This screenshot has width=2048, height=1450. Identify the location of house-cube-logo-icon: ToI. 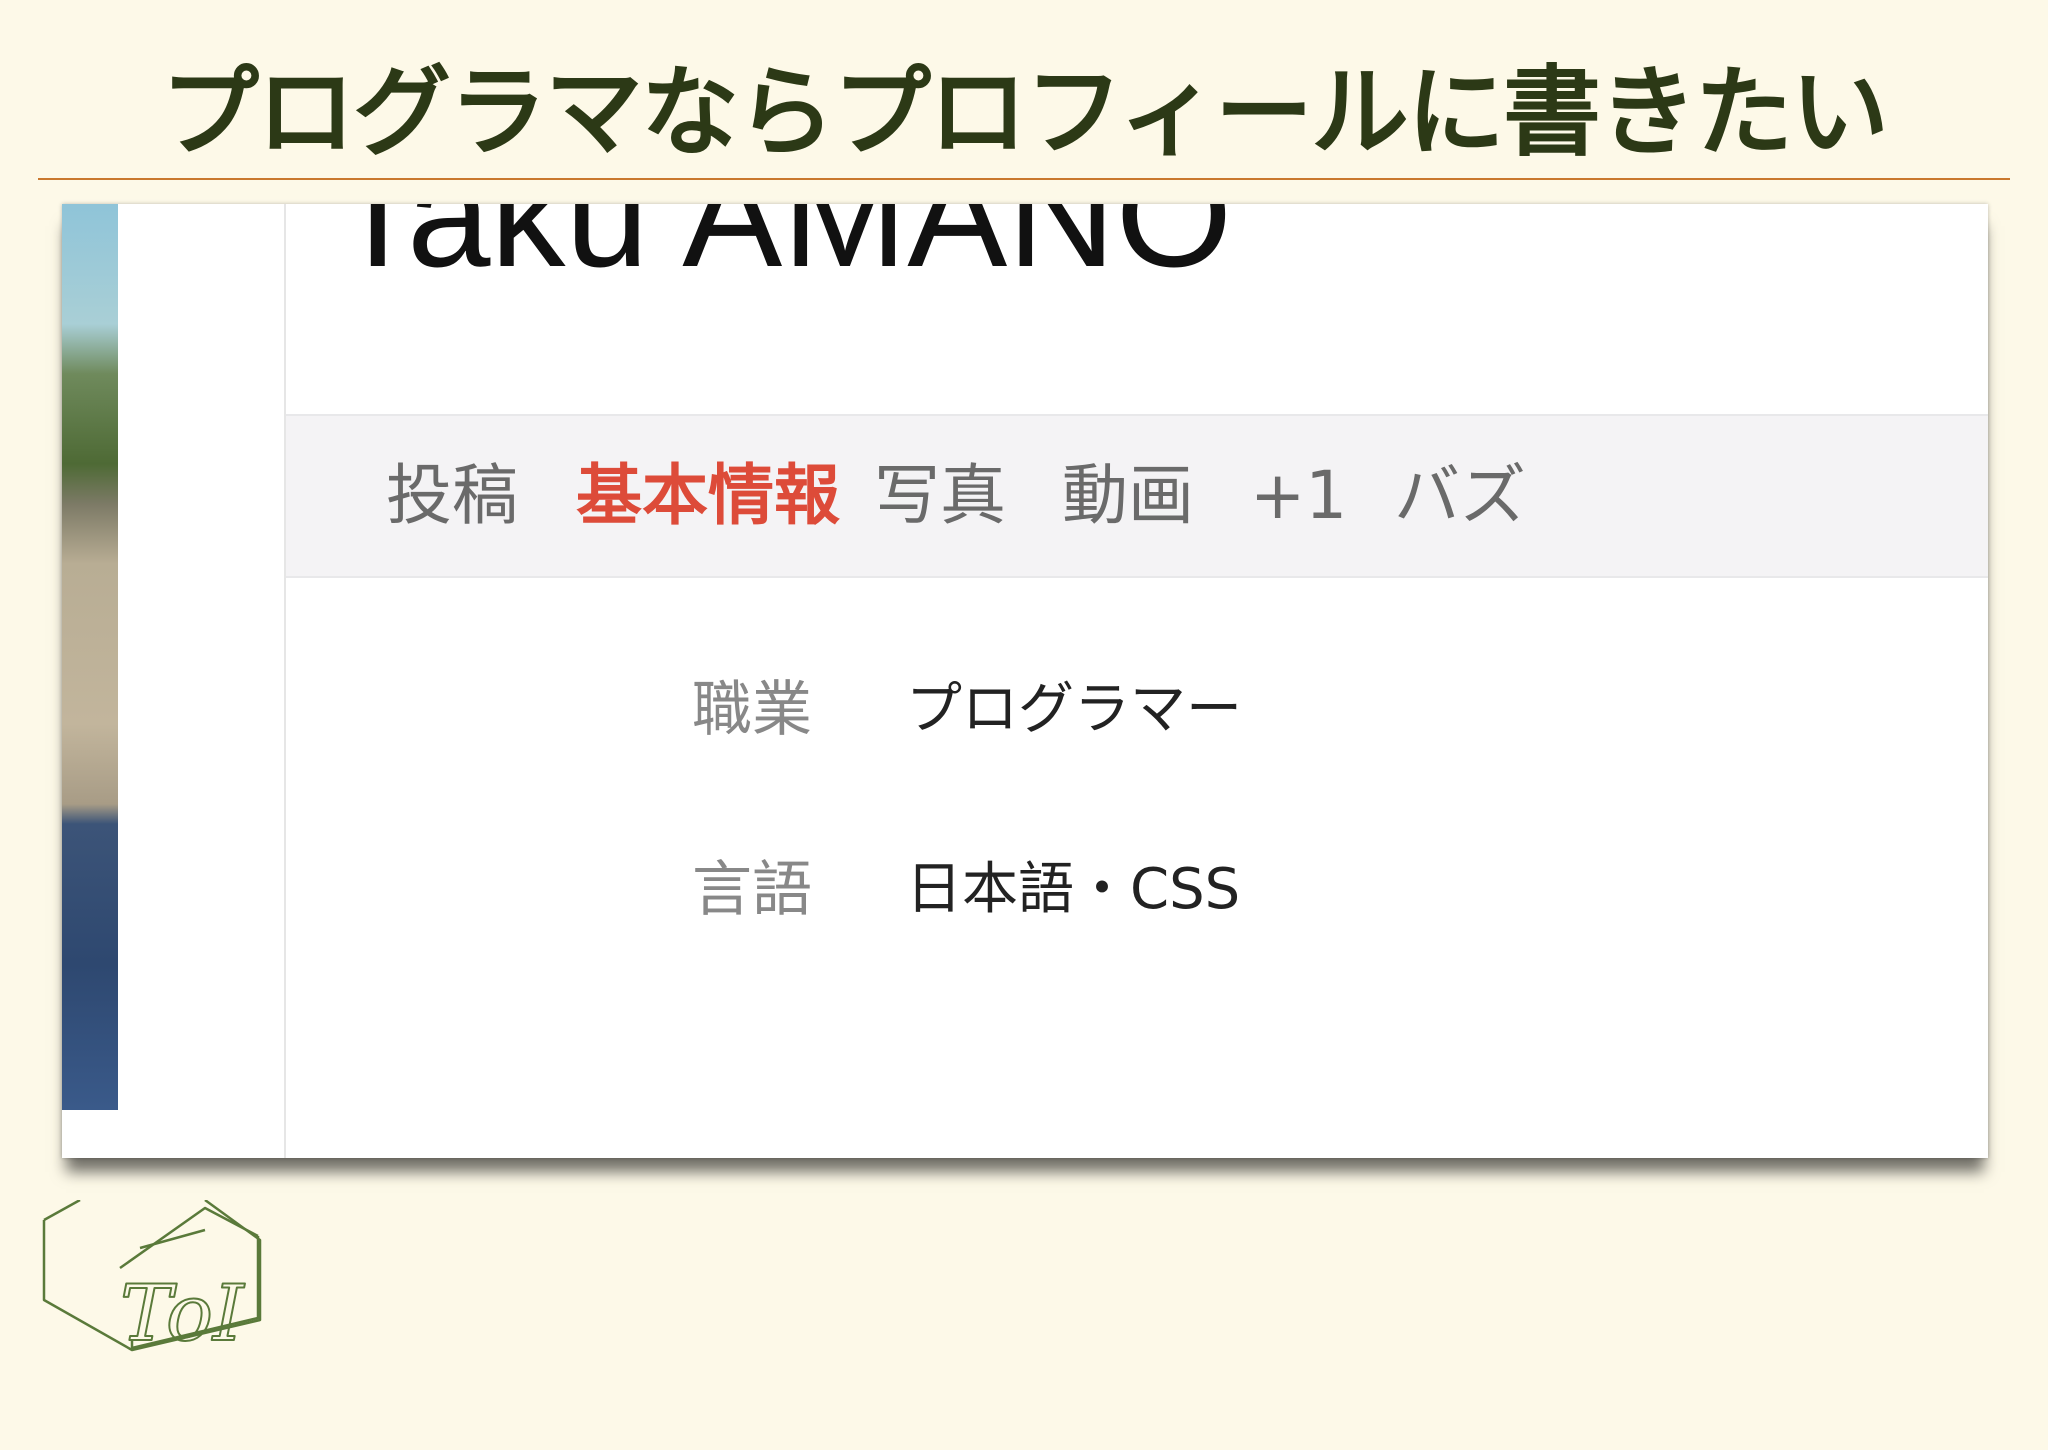
(155, 1314).